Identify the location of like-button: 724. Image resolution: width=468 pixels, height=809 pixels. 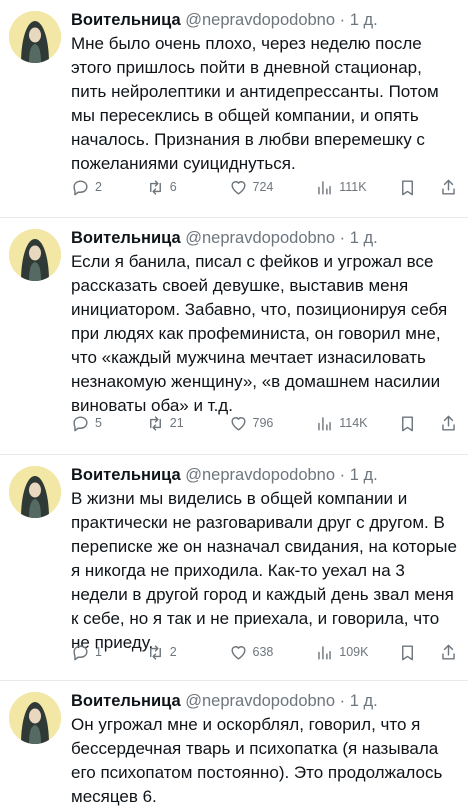
(266, 187).